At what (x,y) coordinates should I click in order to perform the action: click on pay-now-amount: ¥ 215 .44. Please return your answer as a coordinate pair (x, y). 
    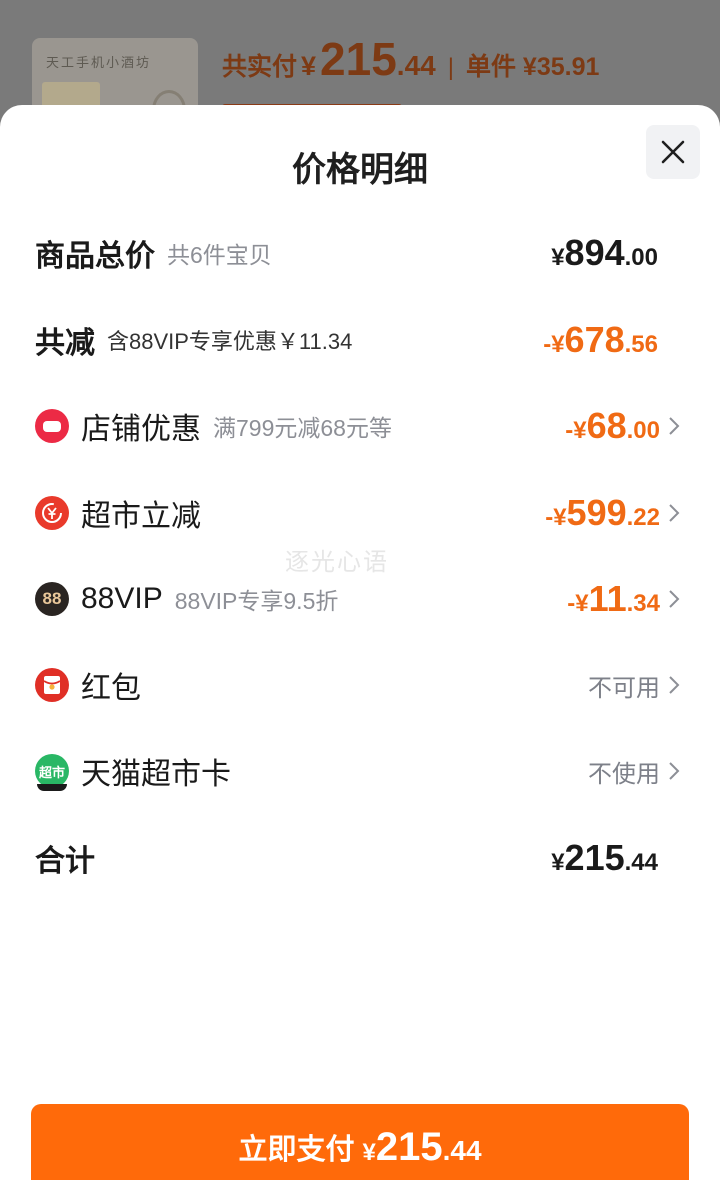
    Looking at the image, I should click on (422, 1146).